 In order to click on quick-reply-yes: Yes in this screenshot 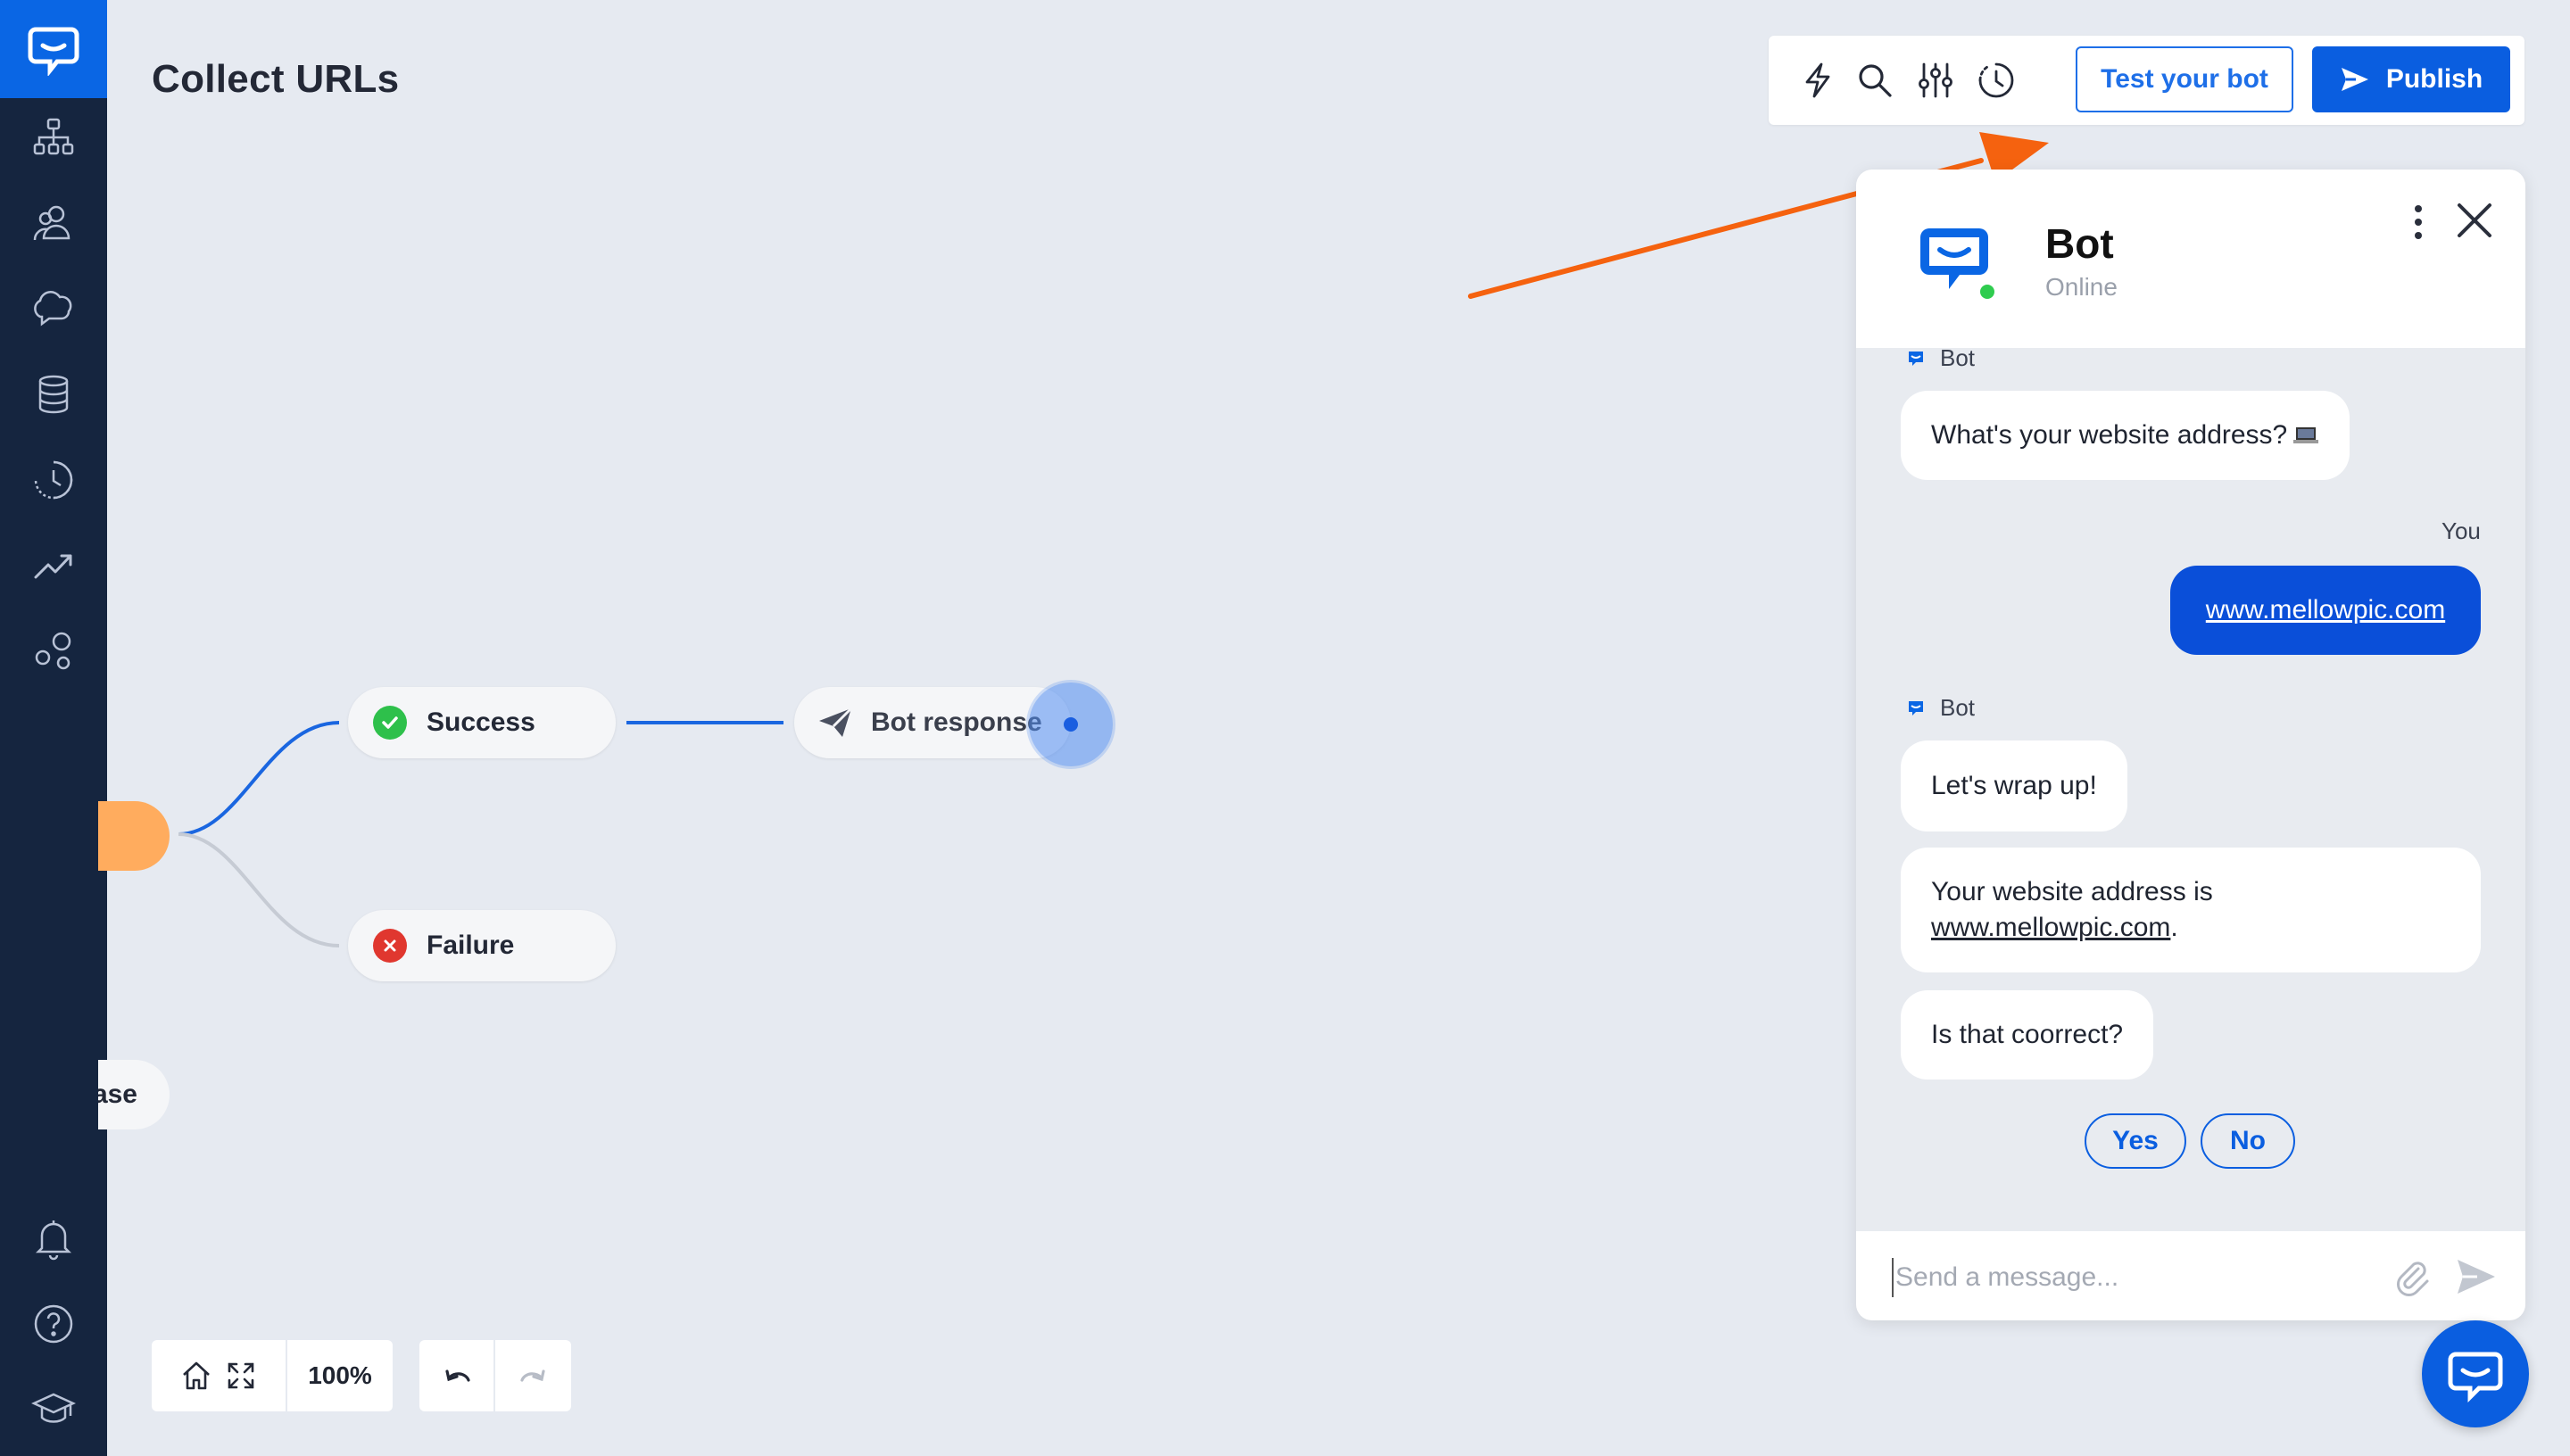, I will do `click(2135, 1141)`.